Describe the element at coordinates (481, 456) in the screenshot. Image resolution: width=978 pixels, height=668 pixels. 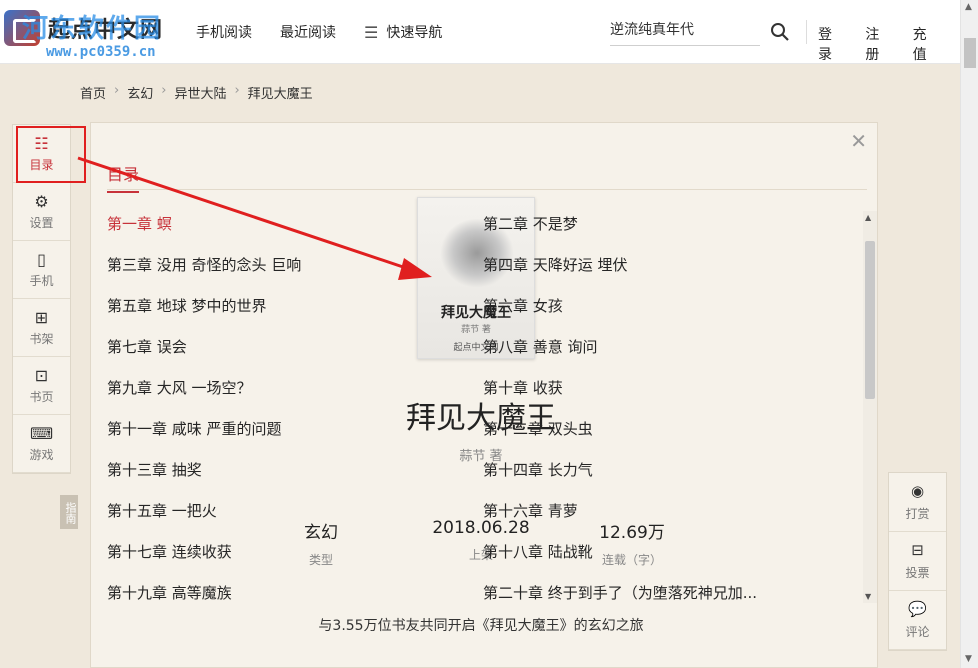
I see `book-author: 蒜节 著` at that location.